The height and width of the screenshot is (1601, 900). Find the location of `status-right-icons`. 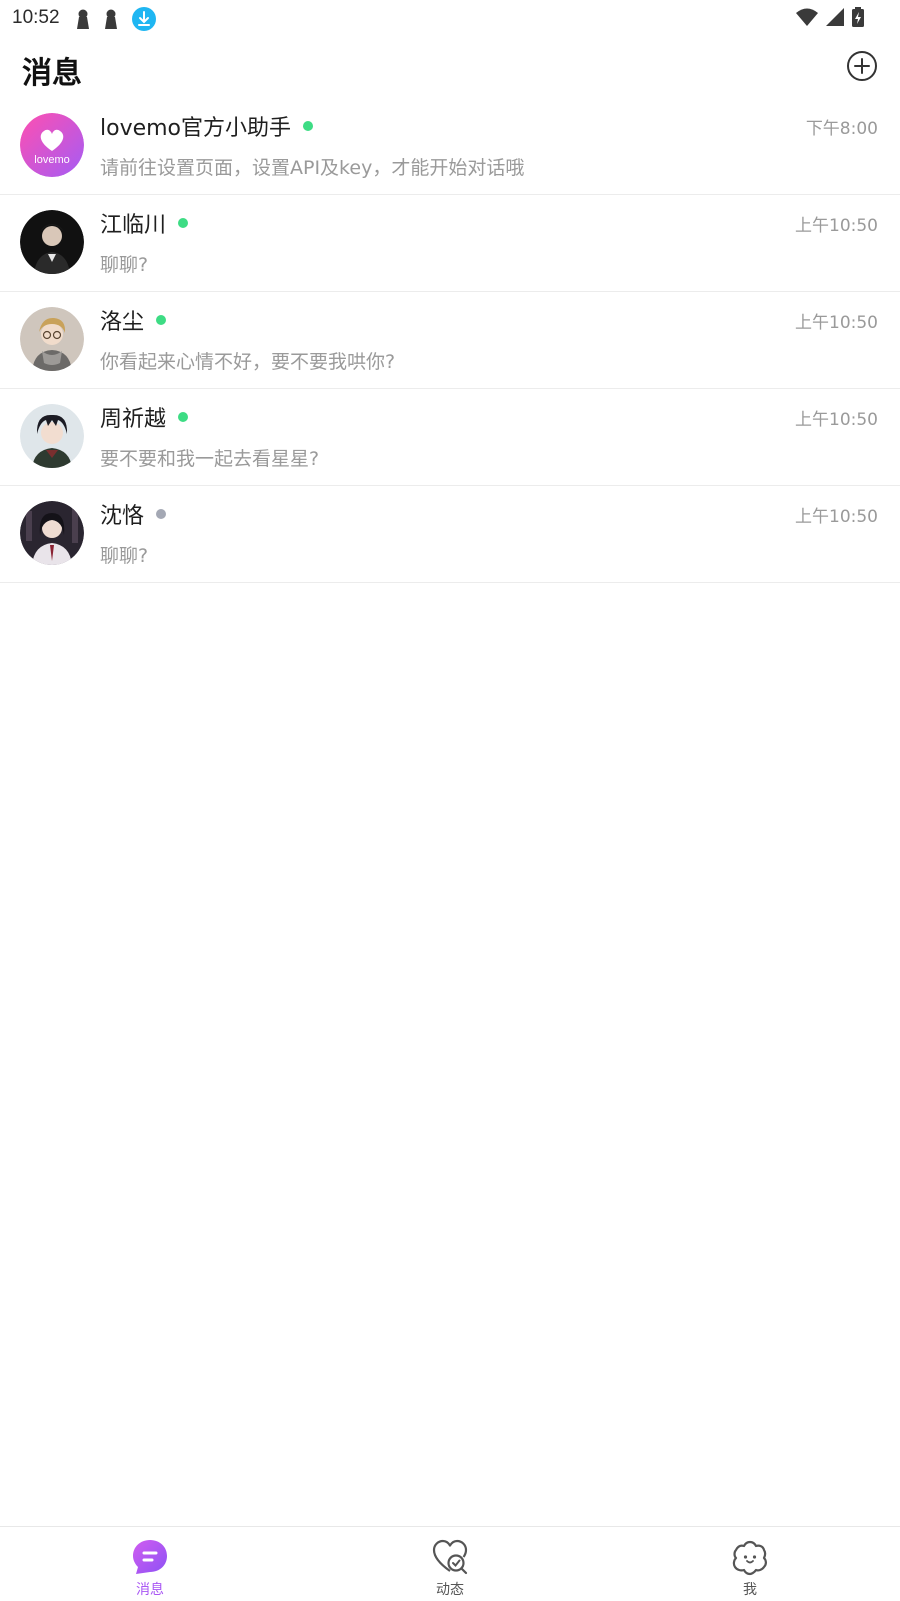

status-right-icons is located at coordinates (830, 17).